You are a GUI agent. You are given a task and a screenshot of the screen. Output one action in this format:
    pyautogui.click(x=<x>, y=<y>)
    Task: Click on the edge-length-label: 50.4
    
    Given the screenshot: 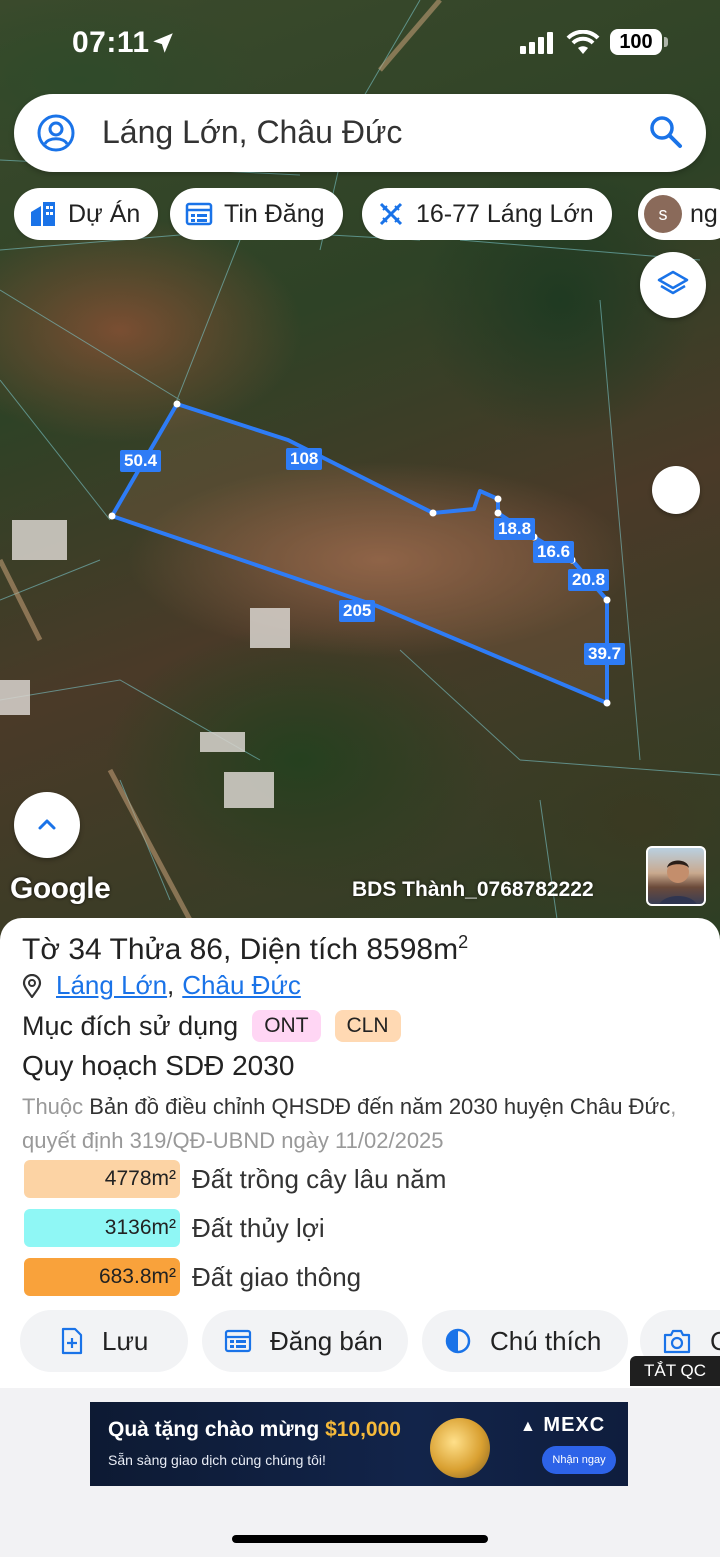 What is the action you would take?
    pyautogui.click(x=141, y=461)
    